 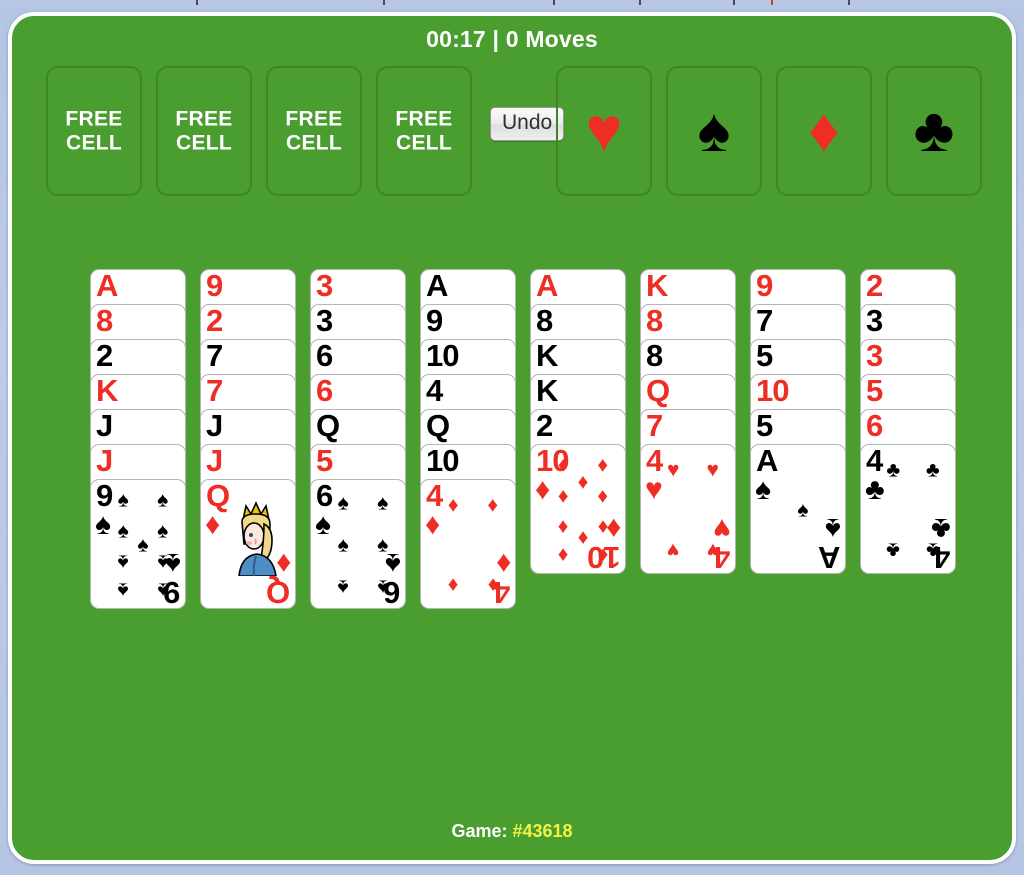 What do you see at coordinates (688, 421) in the screenshot?
I see `tableau-column-6: K♦8♥8♣Q♥7♥4♥4♥♥♥♥♥` at bounding box center [688, 421].